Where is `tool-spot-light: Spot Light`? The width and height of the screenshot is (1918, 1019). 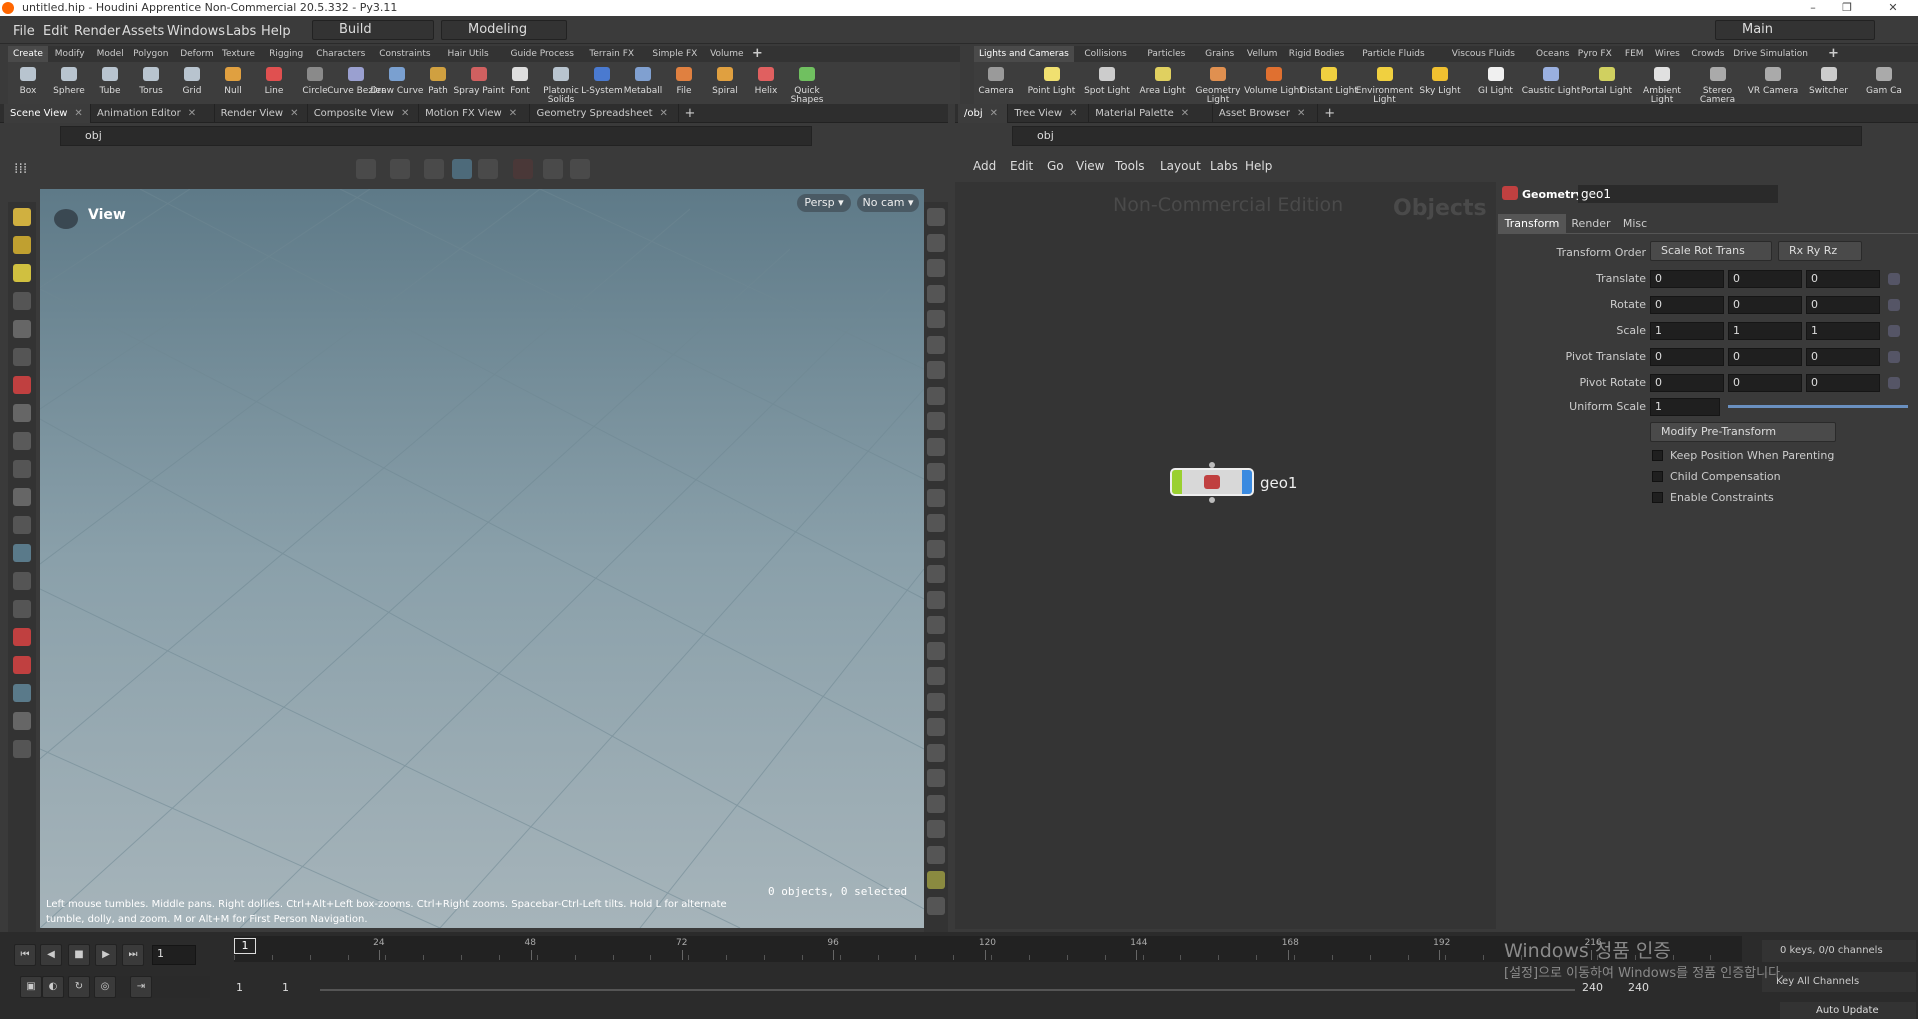 tool-spot-light: Spot Light is located at coordinates (1107, 83).